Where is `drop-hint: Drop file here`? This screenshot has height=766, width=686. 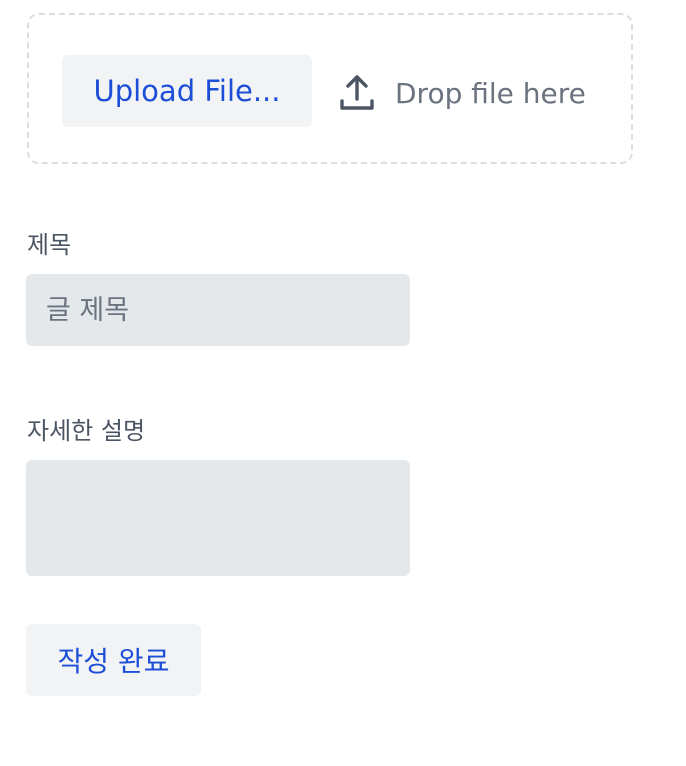
drop-hint: Drop file here is located at coordinates (461, 93).